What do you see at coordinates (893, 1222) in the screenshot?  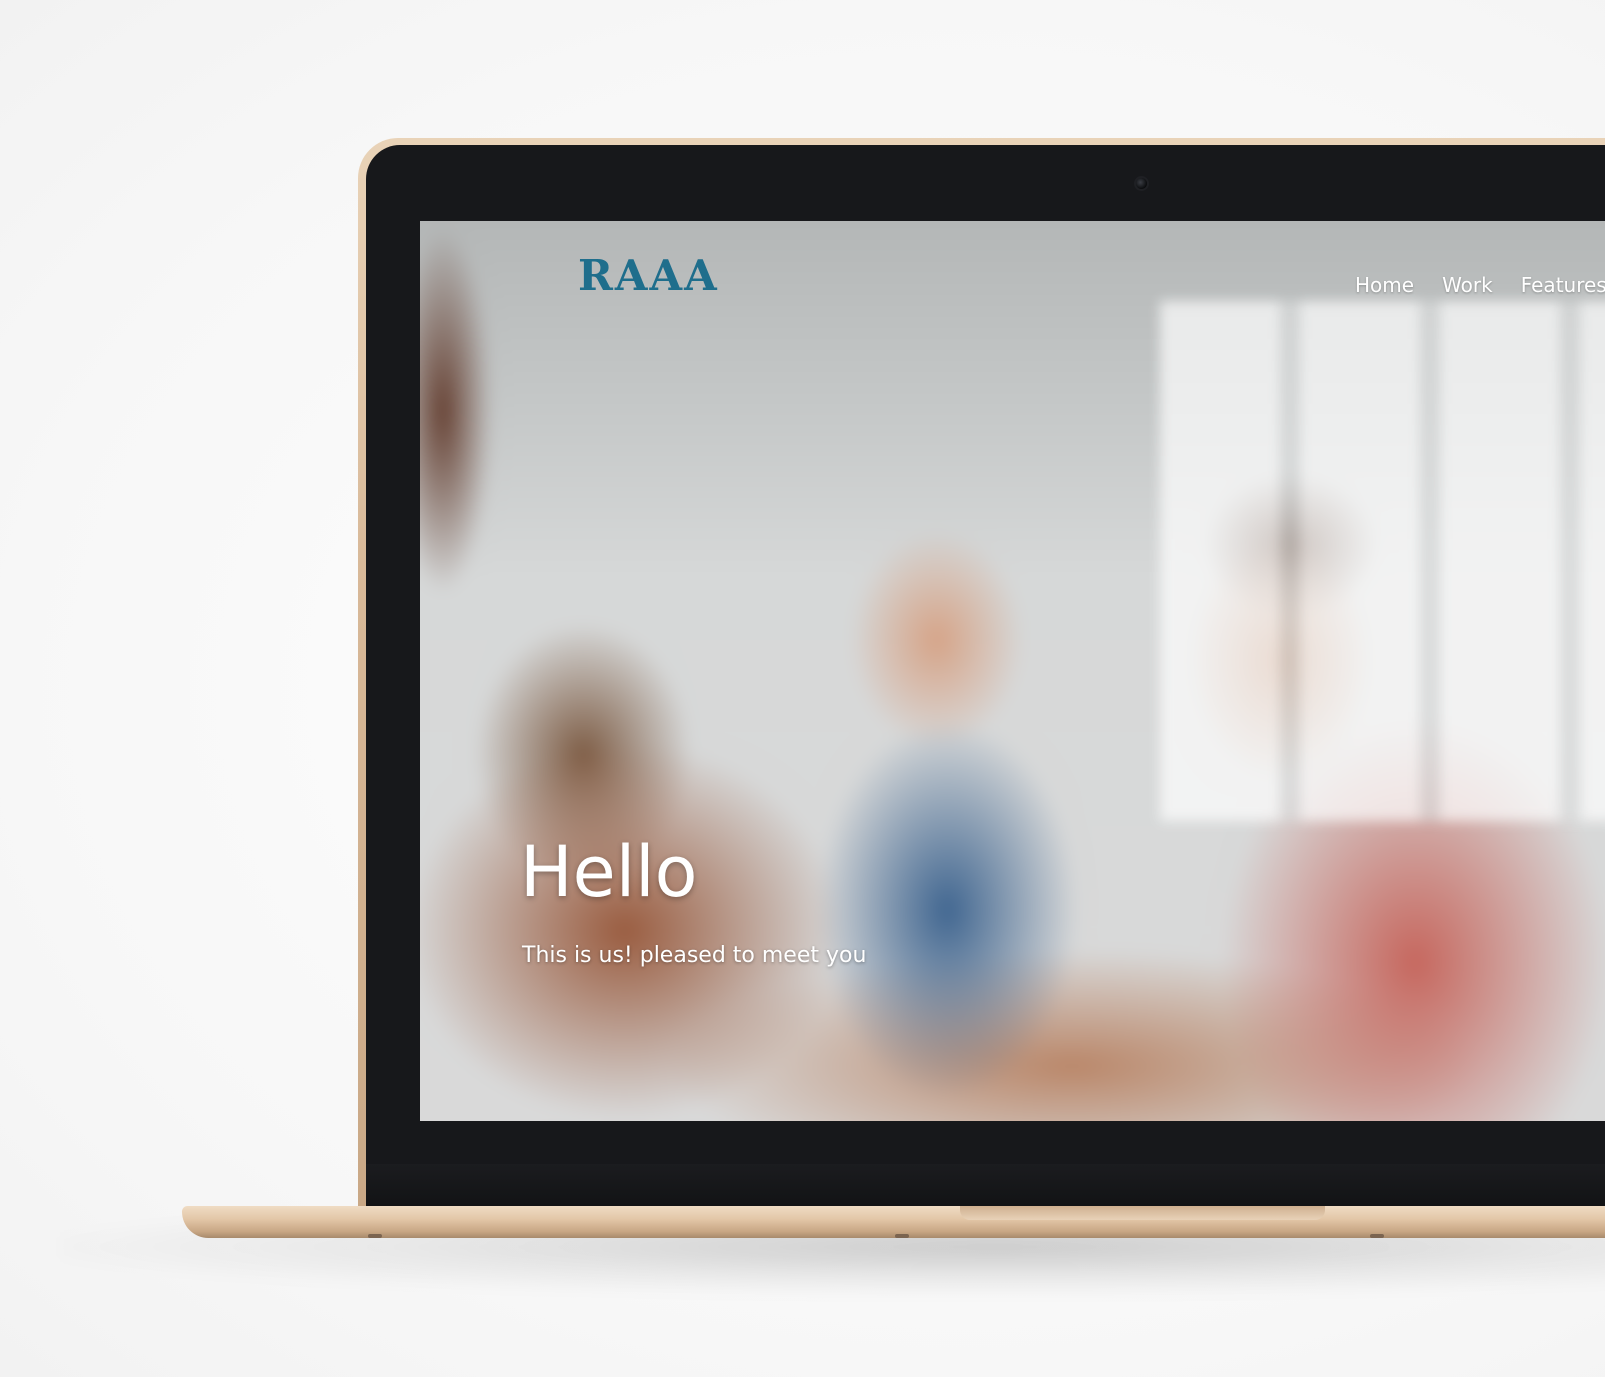 I see `laptop-base` at bounding box center [893, 1222].